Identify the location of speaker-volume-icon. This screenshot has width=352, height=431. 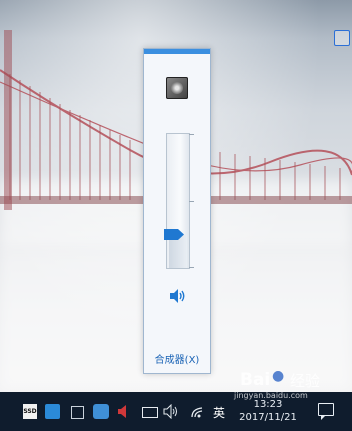
(178, 296).